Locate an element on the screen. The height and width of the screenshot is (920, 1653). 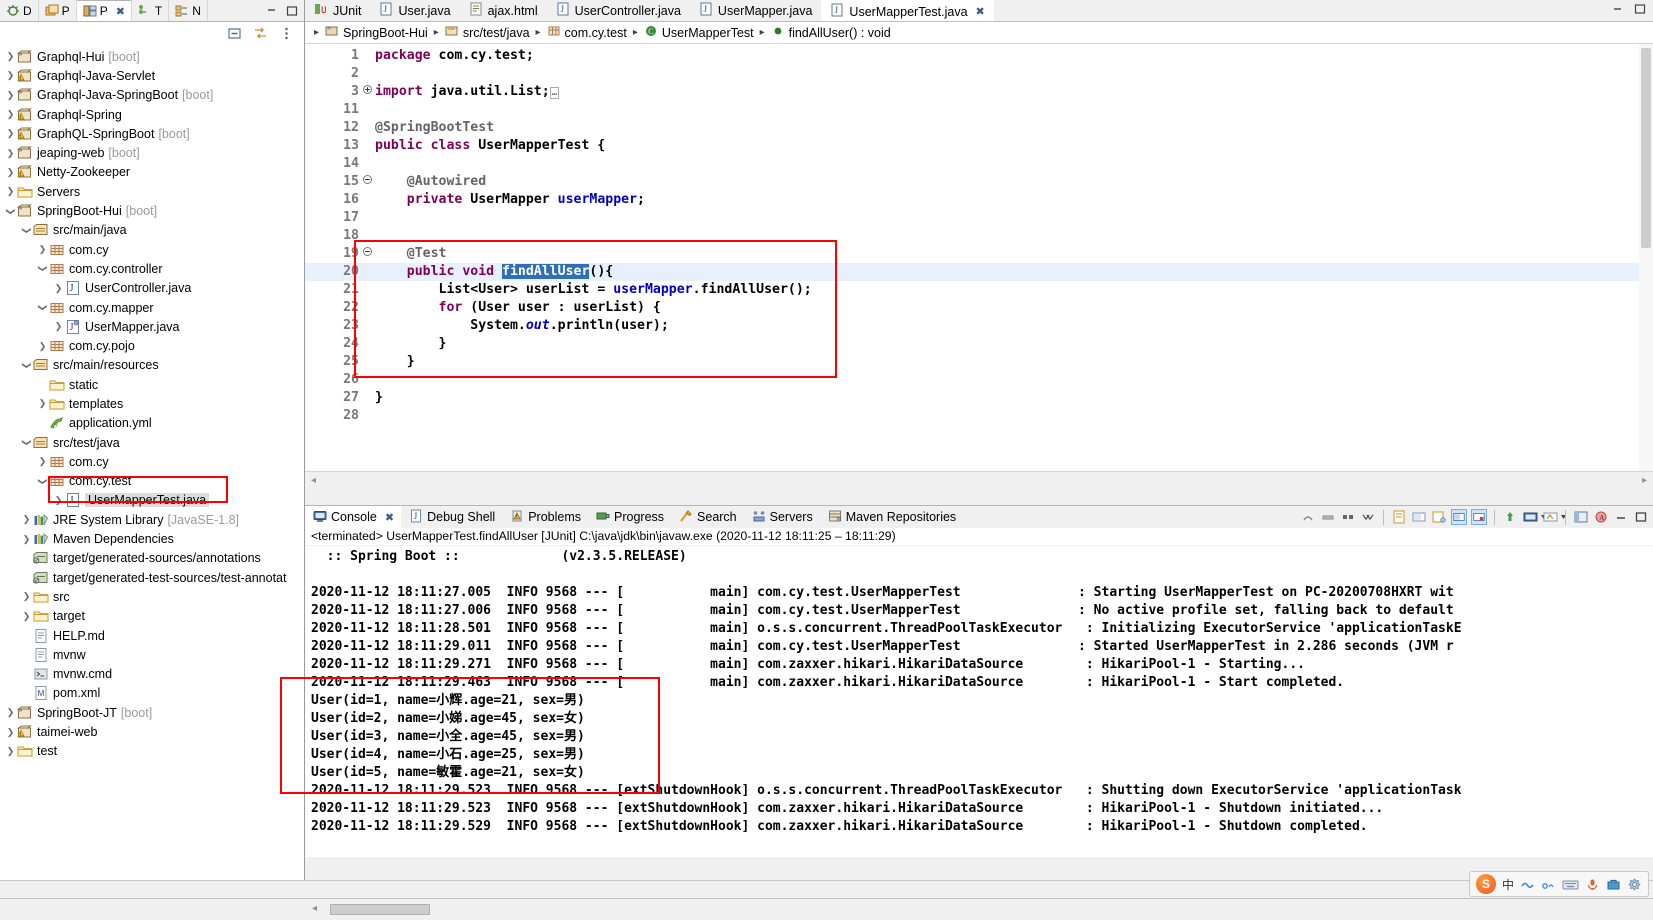
tree-item-jeaping-web: ❯ Mjeaping-web [boot] is located at coordinates (152, 152).